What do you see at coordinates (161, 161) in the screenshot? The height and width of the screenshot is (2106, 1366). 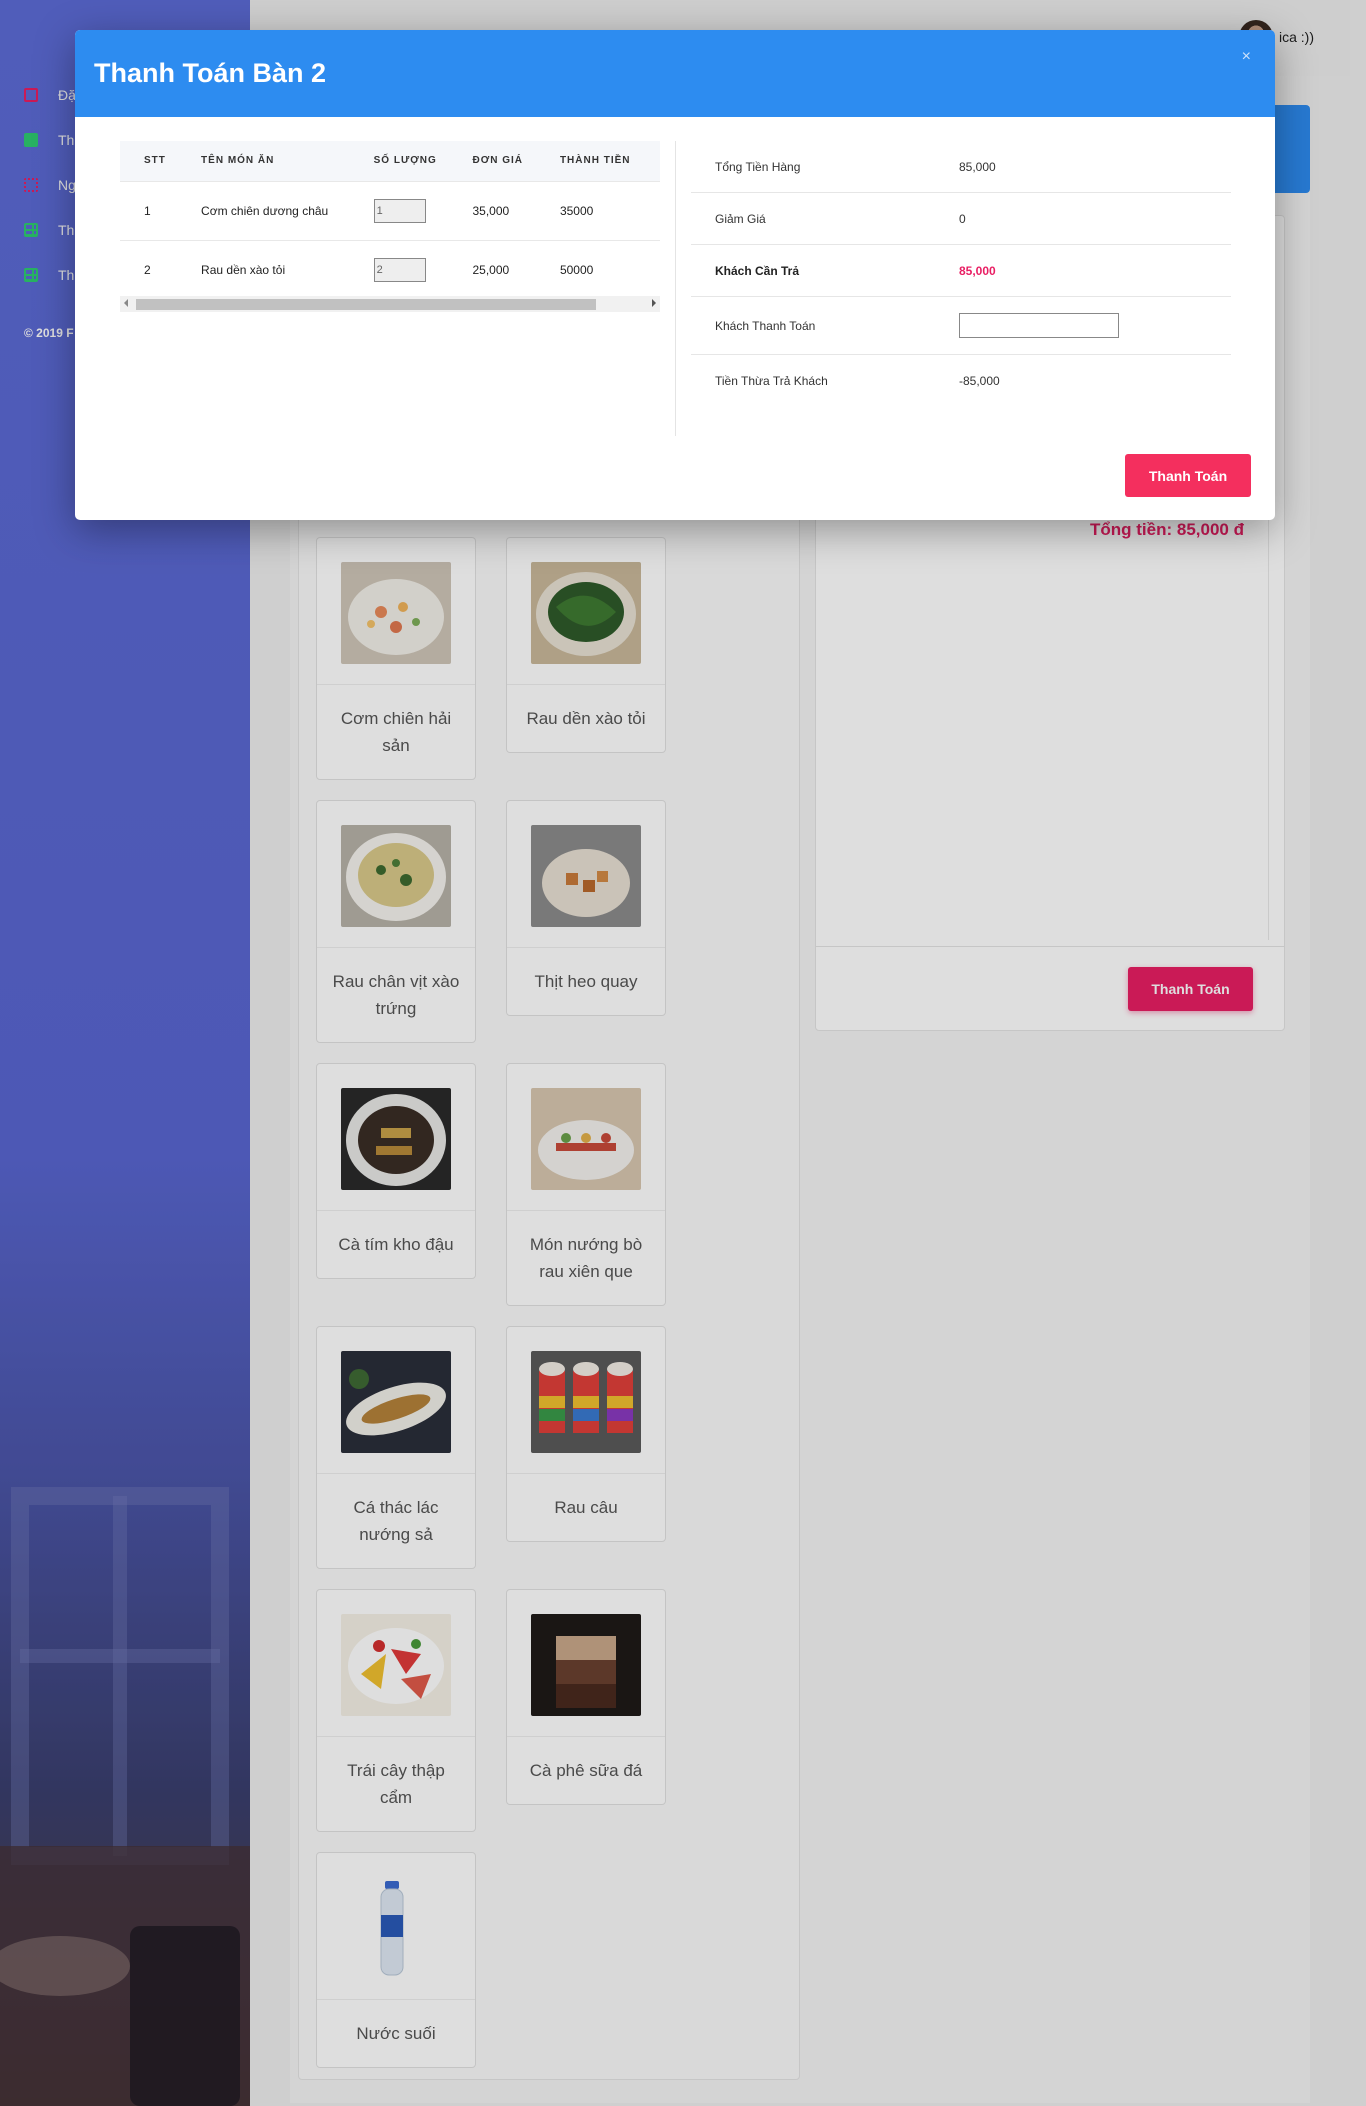 I see `column-header: STT` at bounding box center [161, 161].